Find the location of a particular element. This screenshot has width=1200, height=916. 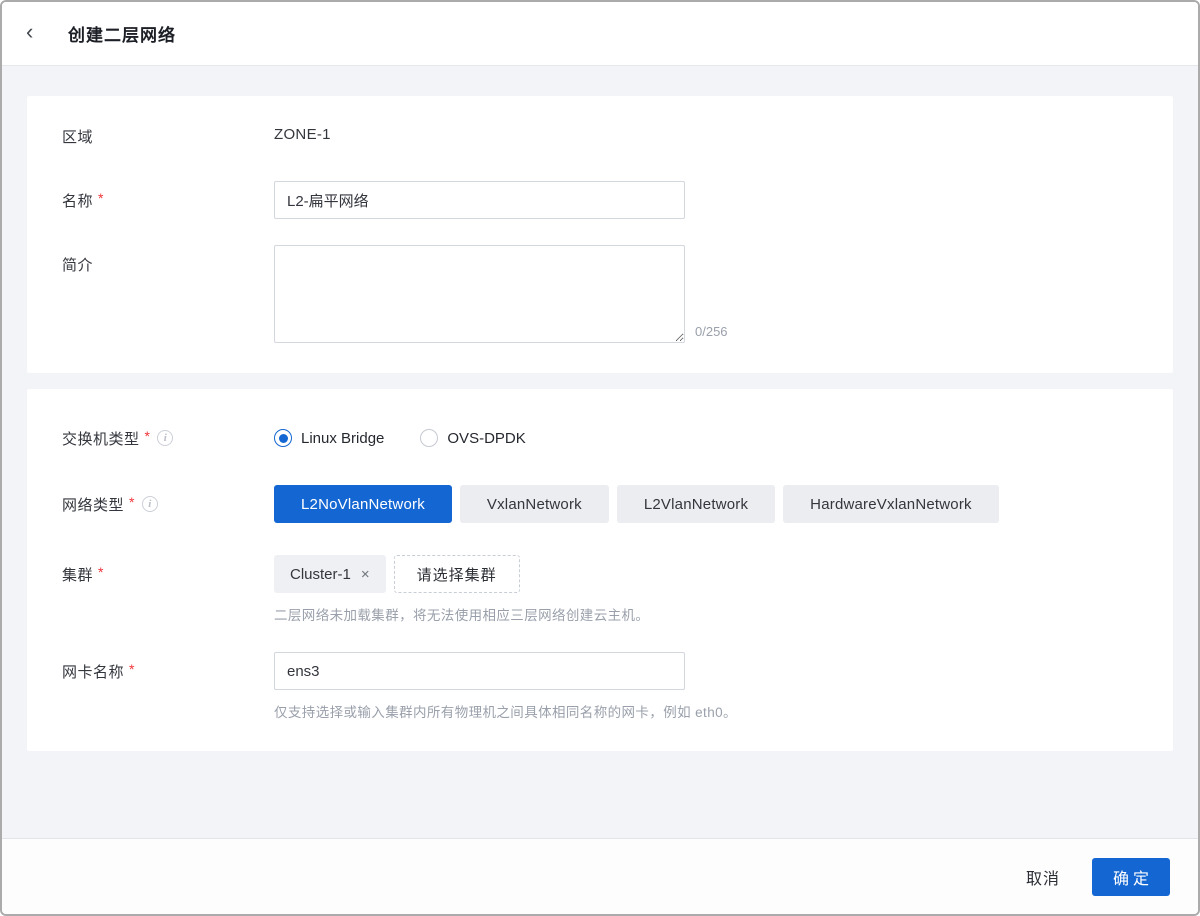

nic-name-input is located at coordinates (479, 671).